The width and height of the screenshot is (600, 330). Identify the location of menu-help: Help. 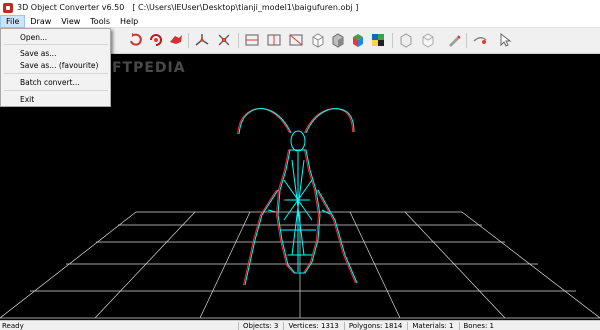
(129, 21).